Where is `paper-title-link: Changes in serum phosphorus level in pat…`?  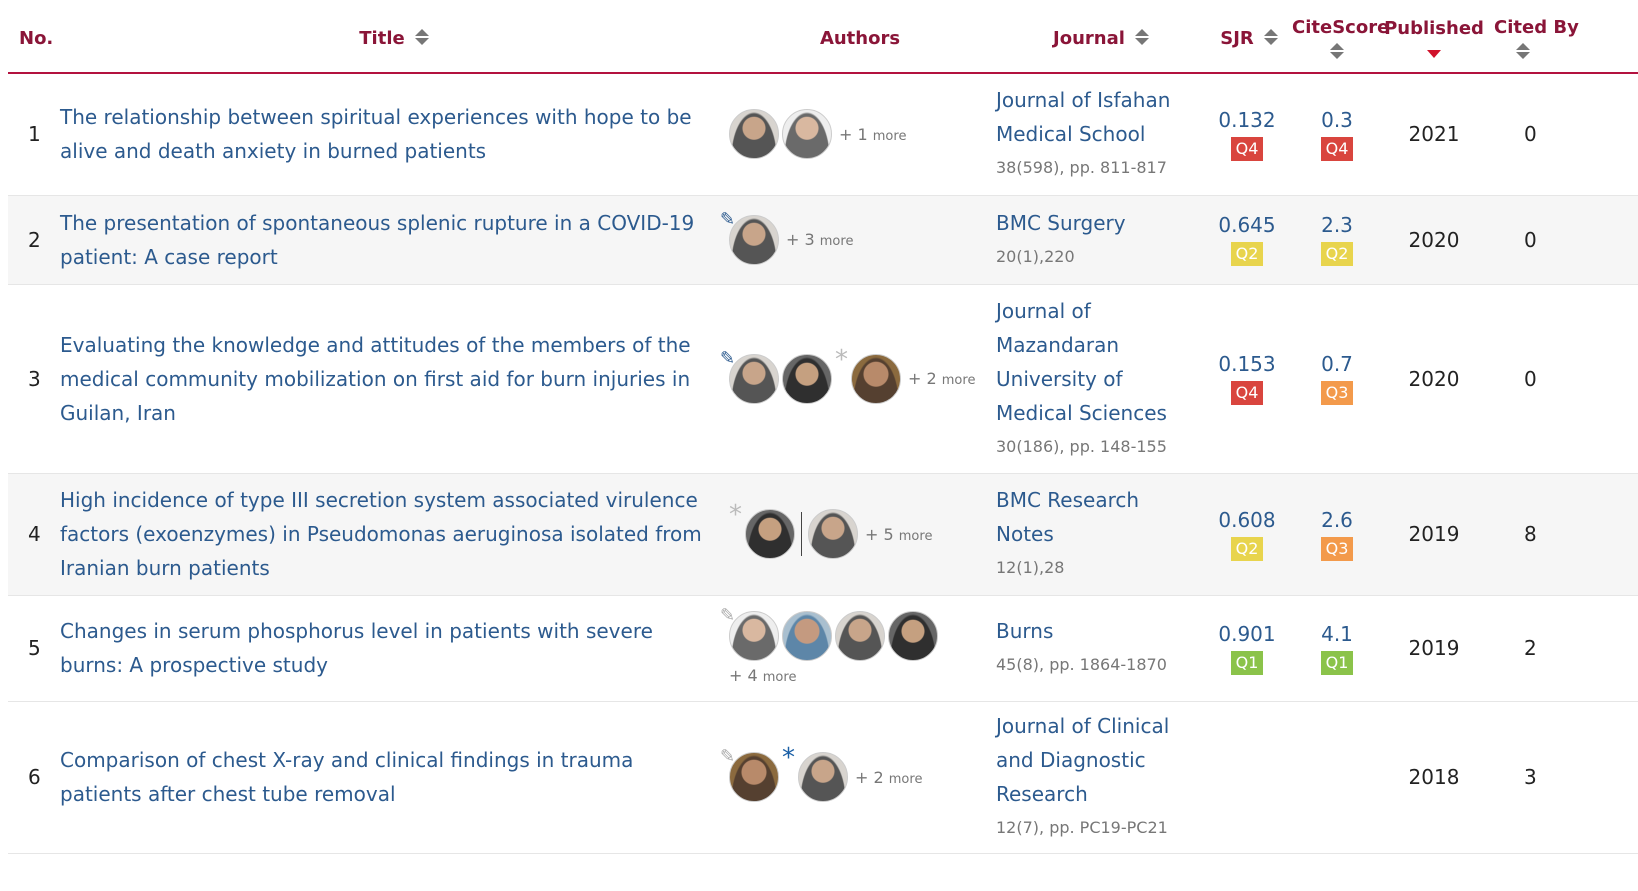 paper-title-link: Changes in serum phosphorus level in pat… is located at coordinates (382, 648).